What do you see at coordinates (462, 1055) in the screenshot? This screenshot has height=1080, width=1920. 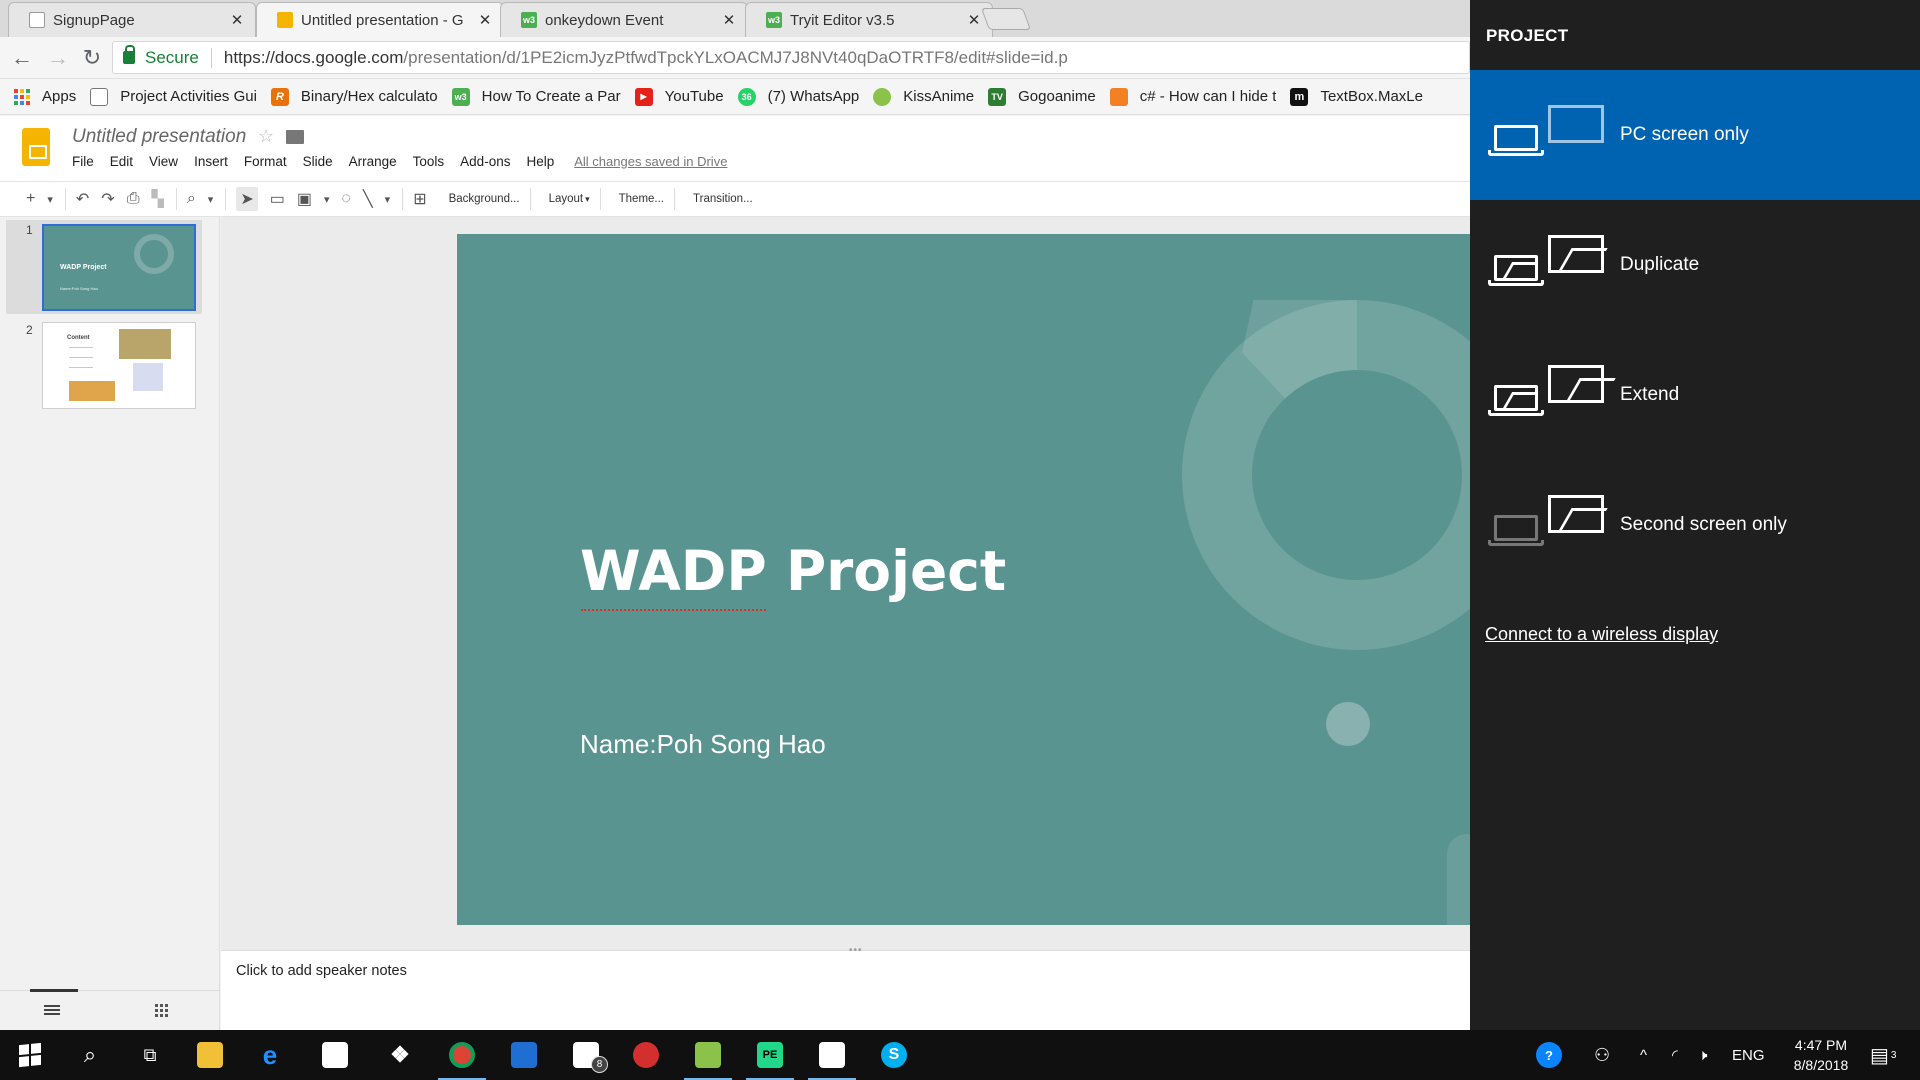 I see `chrome-icon` at bounding box center [462, 1055].